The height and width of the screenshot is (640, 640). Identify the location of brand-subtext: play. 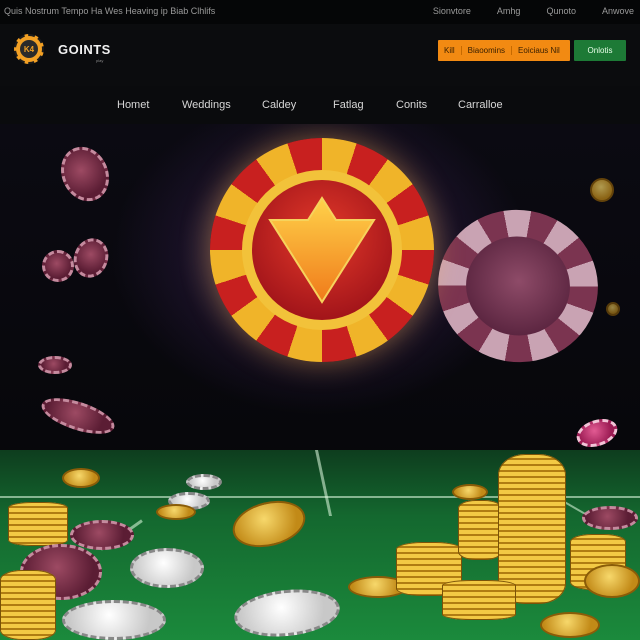
(100, 60).